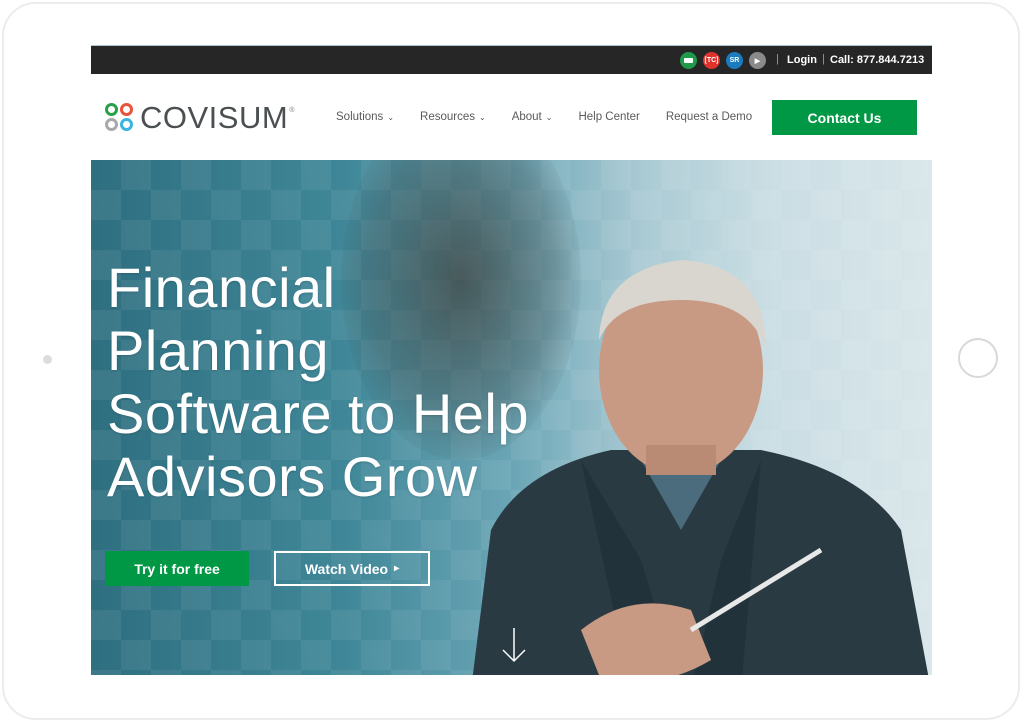 The width and height of the screenshot is (1024, 724). Describe the element at coordinates (292, 110) in the screenshot. I see `logo-registered: ®` at that location.